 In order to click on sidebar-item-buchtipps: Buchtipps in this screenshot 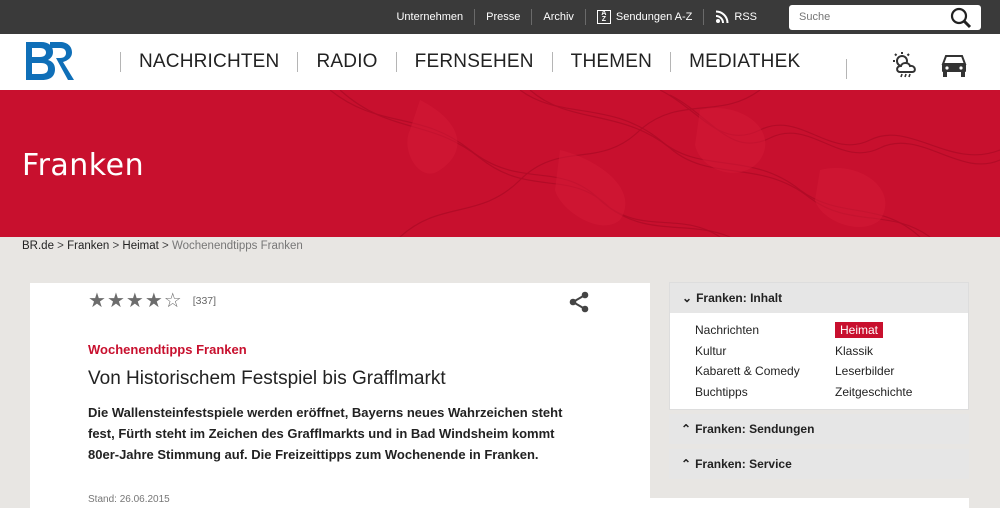, I will do `click(765, 392)`.